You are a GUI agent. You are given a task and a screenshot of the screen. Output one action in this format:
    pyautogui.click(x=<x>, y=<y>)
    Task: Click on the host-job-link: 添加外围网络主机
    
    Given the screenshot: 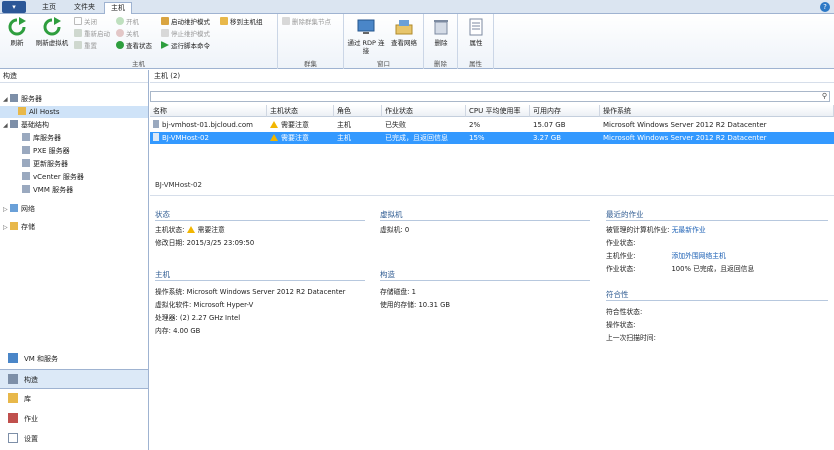 What is the action you would take?
    pyautogui.click(x=698, y=256)
    